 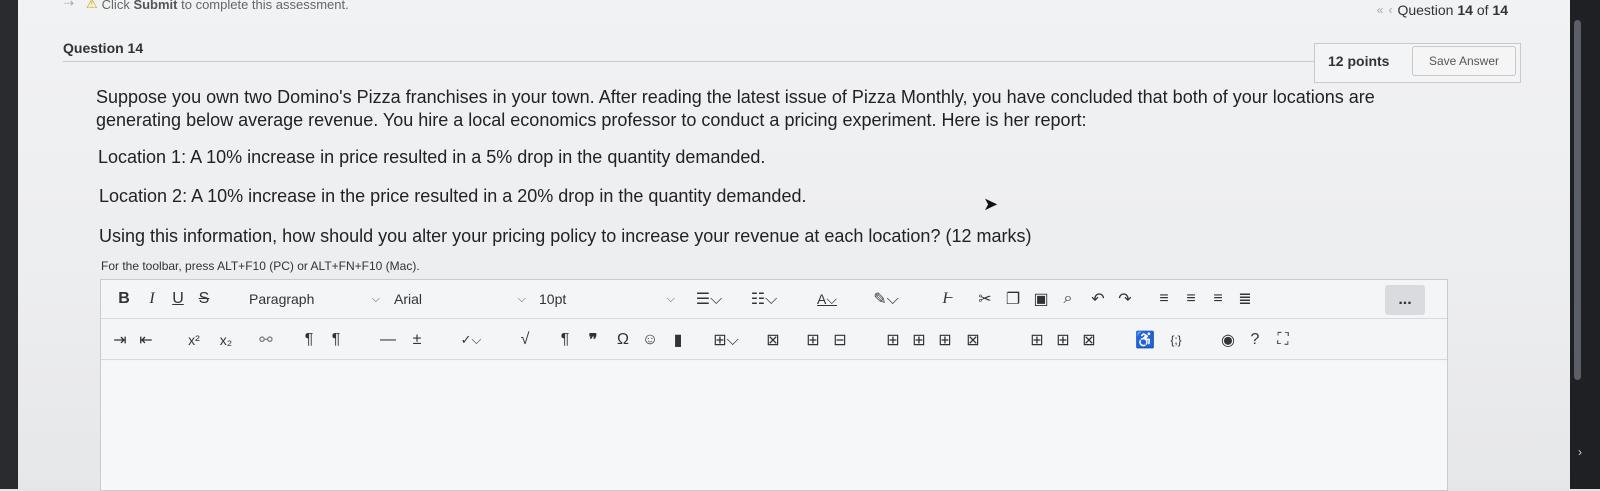 I want to click on code-icon: {;}, so click(x=1176, y=340).